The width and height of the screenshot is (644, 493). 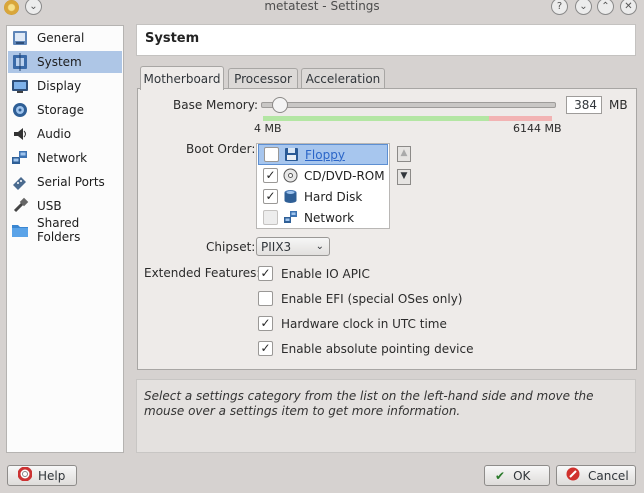 I want to click on audio-icon, so click(x=20, y=134).